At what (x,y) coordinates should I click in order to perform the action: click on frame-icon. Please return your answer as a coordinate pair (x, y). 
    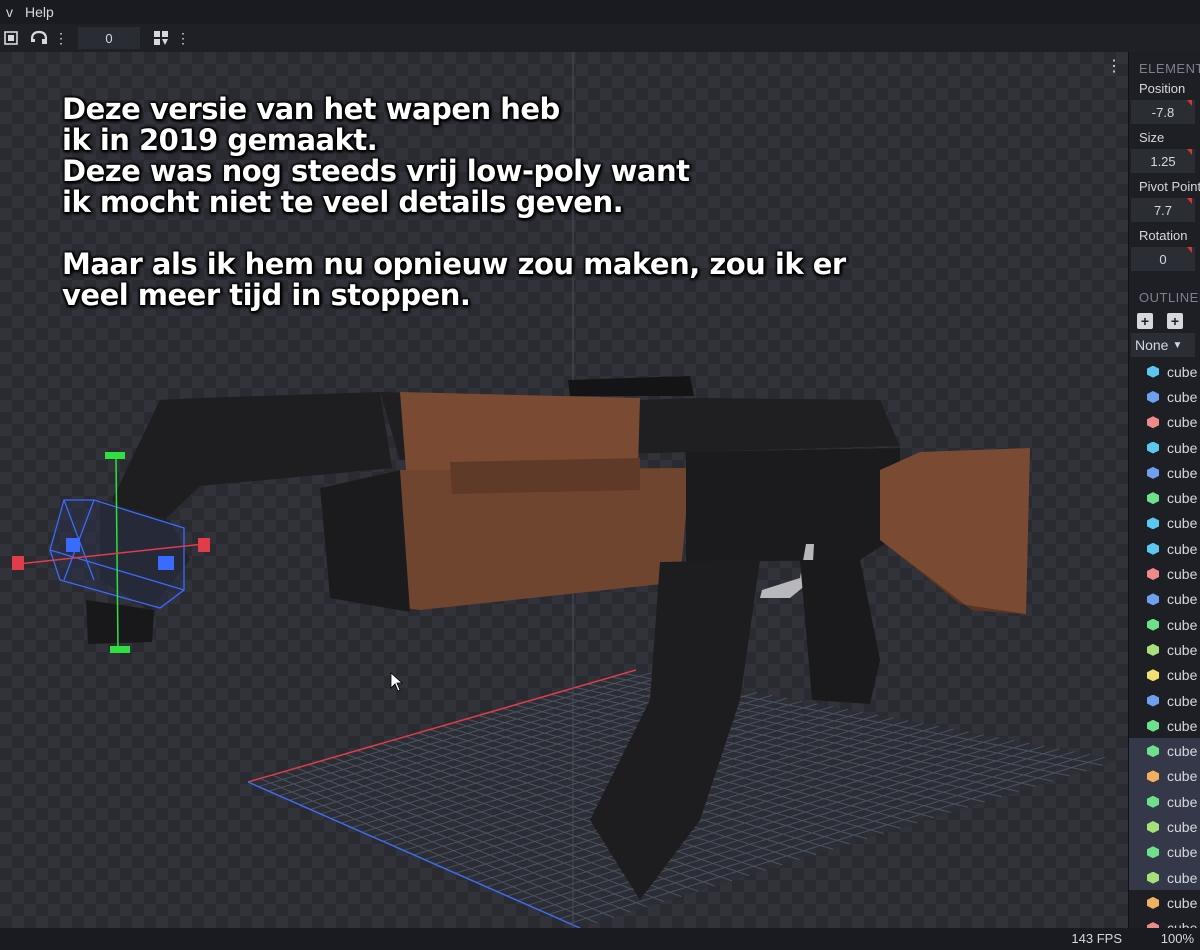
    Looking at the image, I should click on (11, 38).